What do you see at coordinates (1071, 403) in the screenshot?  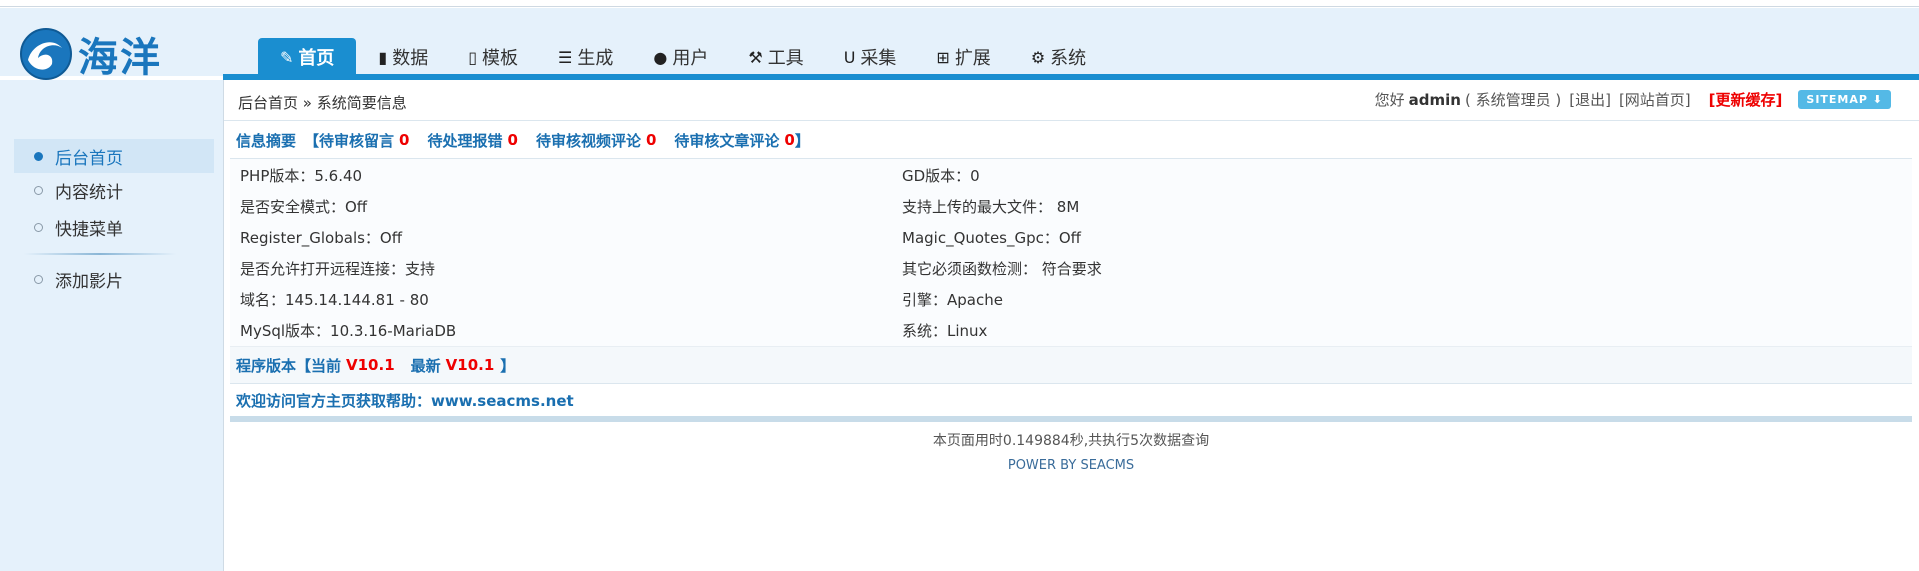 I see `welcome-row: 欢迎访问官方主页获取帮助：www.seacms.net` at bounding box center [1071, 403].